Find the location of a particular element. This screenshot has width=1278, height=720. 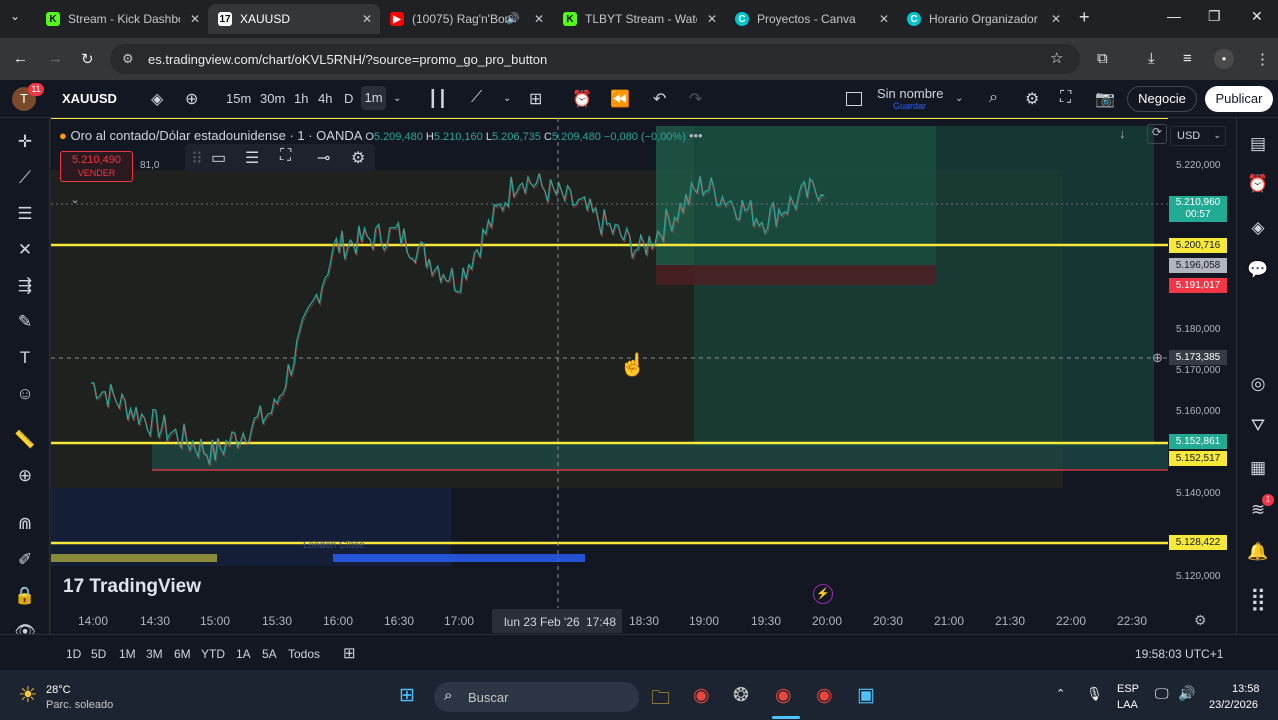

timeframe-4h: 4h is located at coordinates (325, 98).